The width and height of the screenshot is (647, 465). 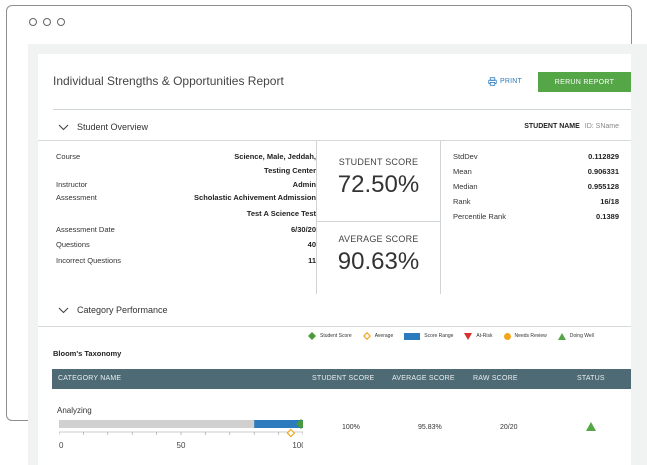 I want to click on legend-needs-review: Needs Review, so click(x=525, y=336).